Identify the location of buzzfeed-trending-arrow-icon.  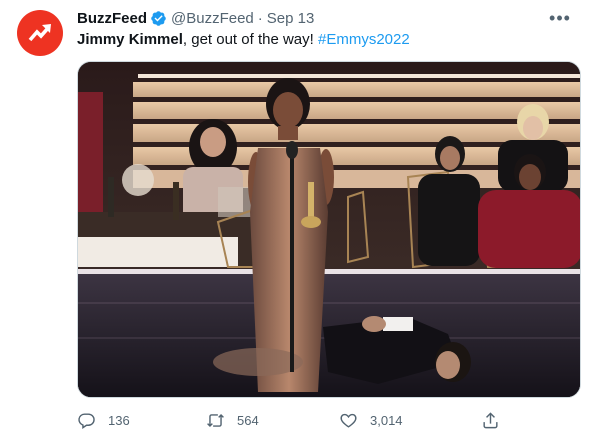
(39, 33).